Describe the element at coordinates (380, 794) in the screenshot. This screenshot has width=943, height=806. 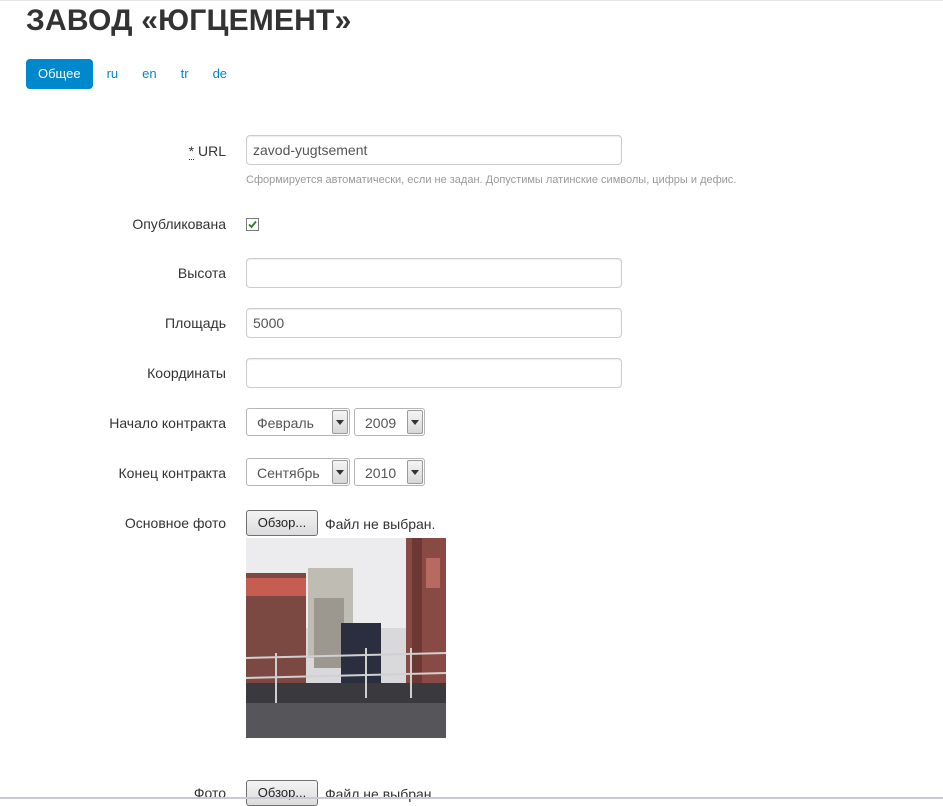
I see `photo-file-status: Файл не выбран.` at that location.